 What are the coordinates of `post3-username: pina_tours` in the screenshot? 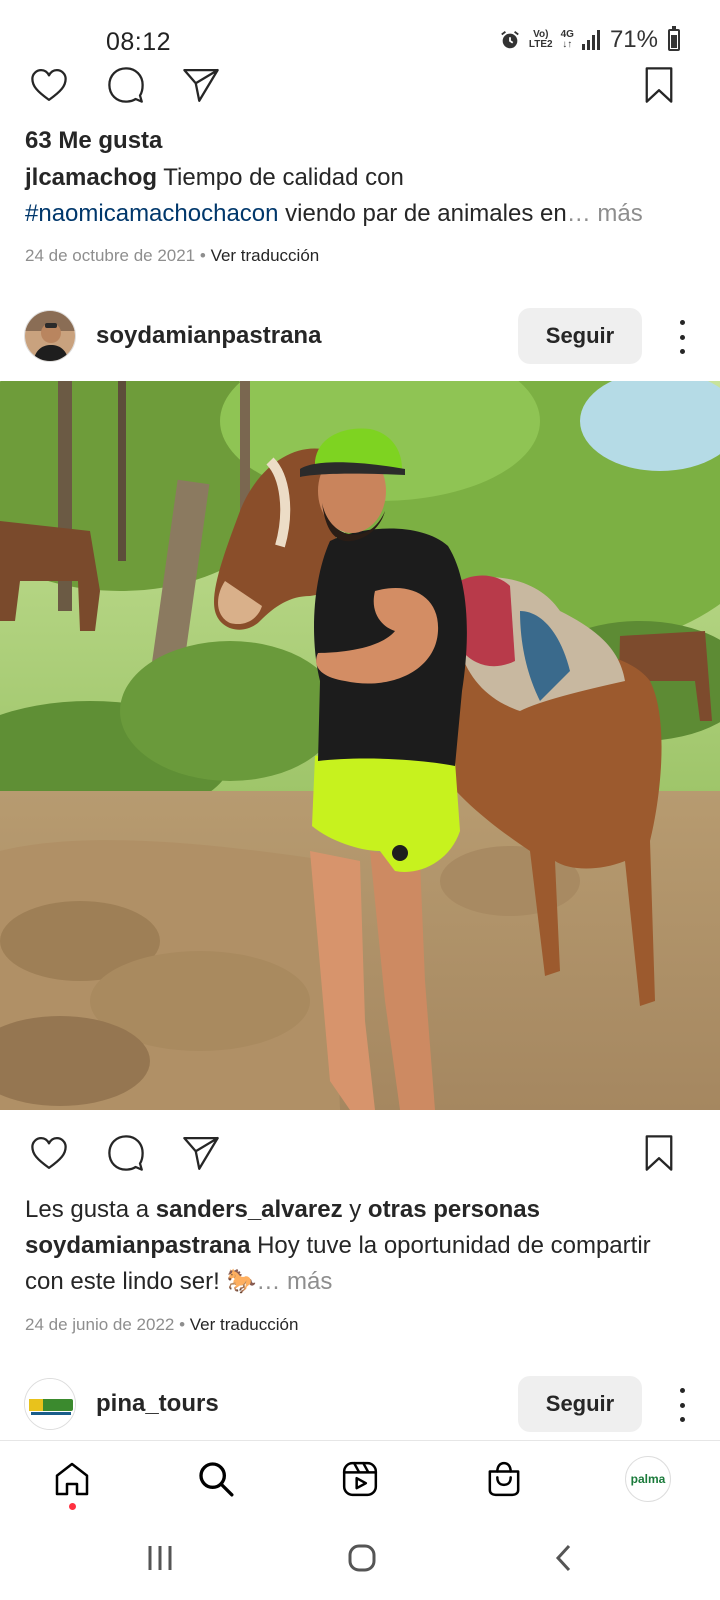 It's located at (157, 1404).